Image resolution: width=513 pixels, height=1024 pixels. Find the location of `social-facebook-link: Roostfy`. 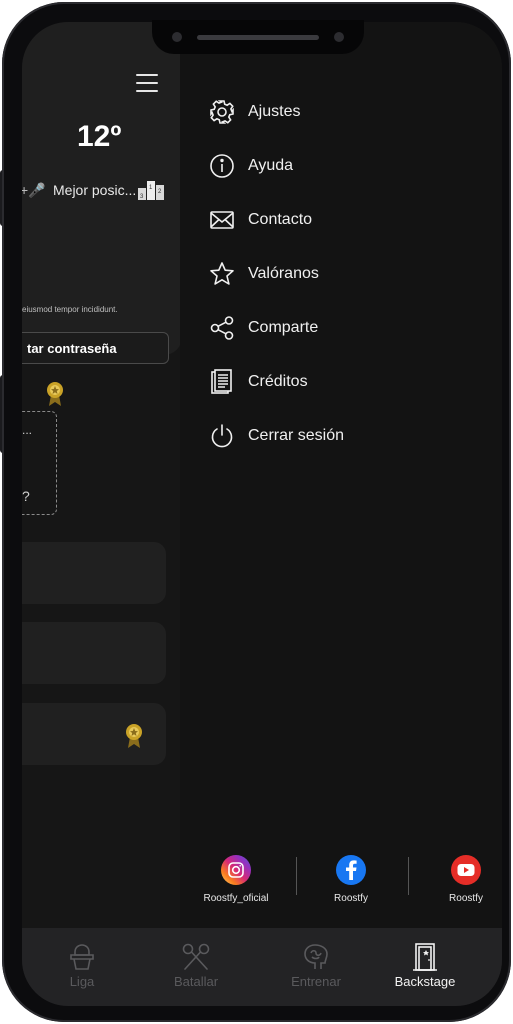

social-facebook-link: Roostfy is located at coordinates (351, 879).